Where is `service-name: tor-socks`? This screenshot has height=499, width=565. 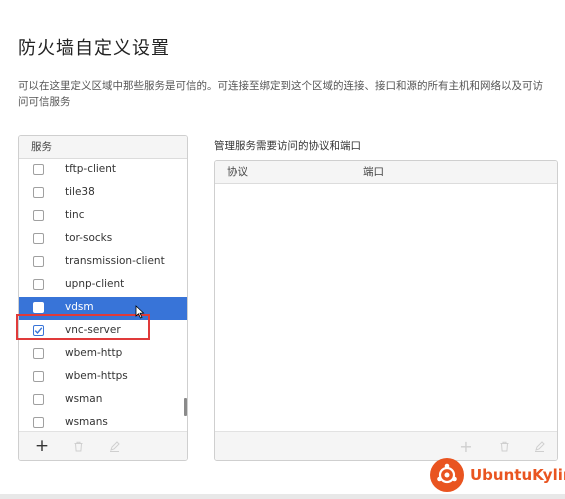
service-name: tor-socks is located at coordinates (89, 238).